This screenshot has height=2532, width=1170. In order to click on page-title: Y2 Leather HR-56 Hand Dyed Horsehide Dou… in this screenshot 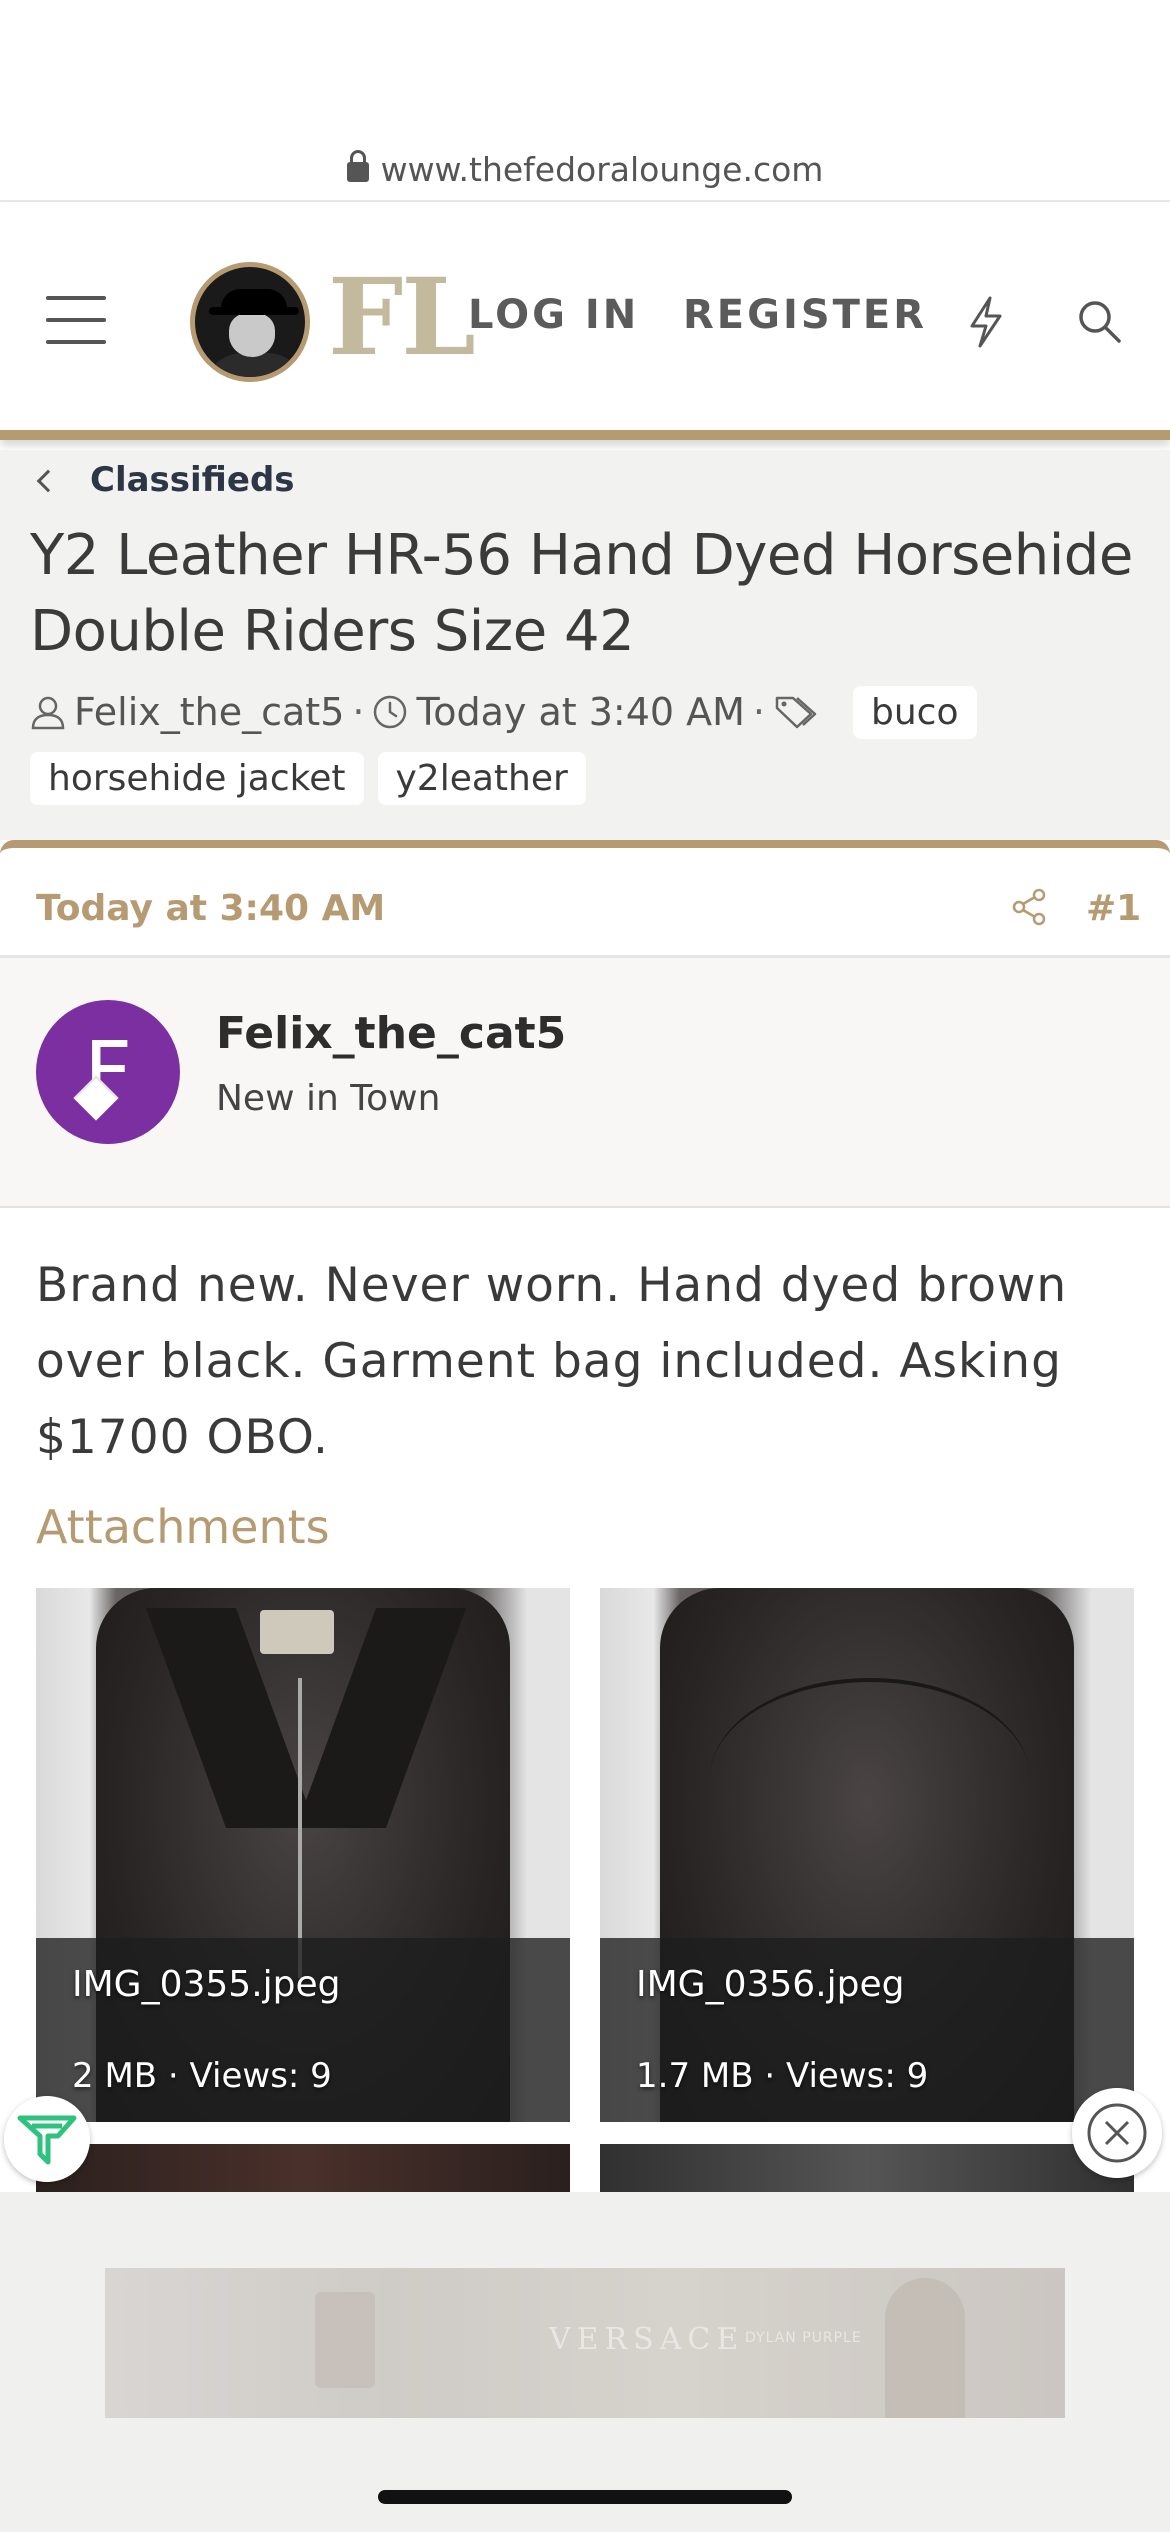, I will do `click(581, 593)`.